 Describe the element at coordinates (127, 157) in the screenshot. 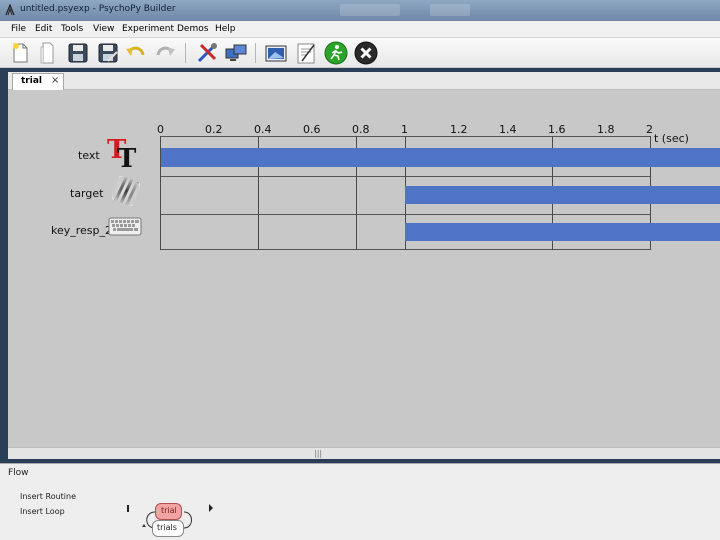

I see `svg-text: T` at that location.